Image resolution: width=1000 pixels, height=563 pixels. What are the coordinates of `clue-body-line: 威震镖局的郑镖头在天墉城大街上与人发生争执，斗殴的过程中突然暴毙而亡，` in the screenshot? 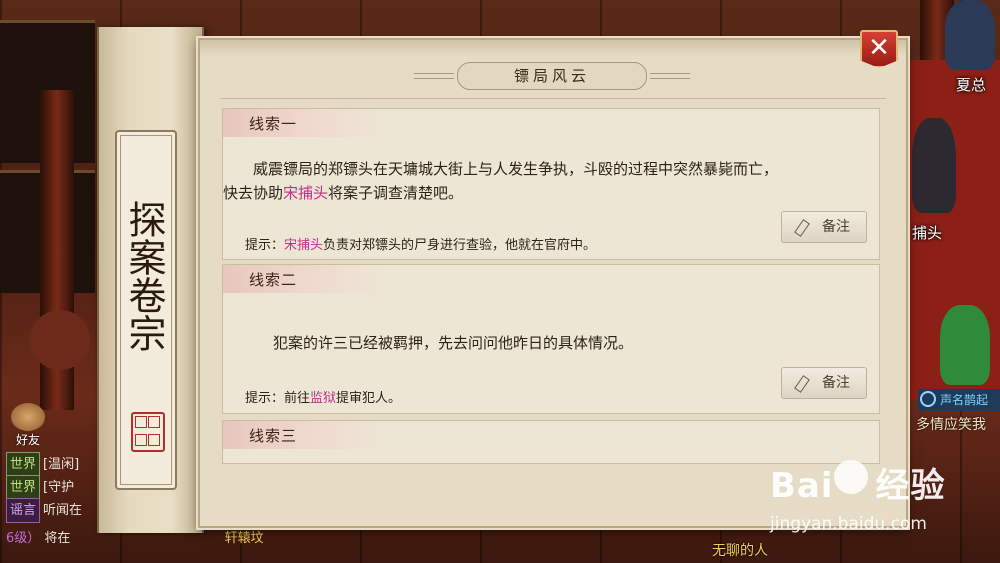 It's located at (516, 169).